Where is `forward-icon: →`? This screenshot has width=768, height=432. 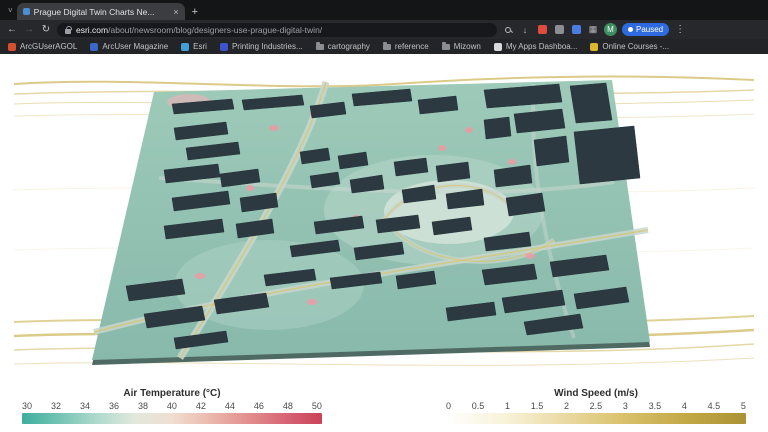 forward-icon: → is located at coordinates (29, 29).